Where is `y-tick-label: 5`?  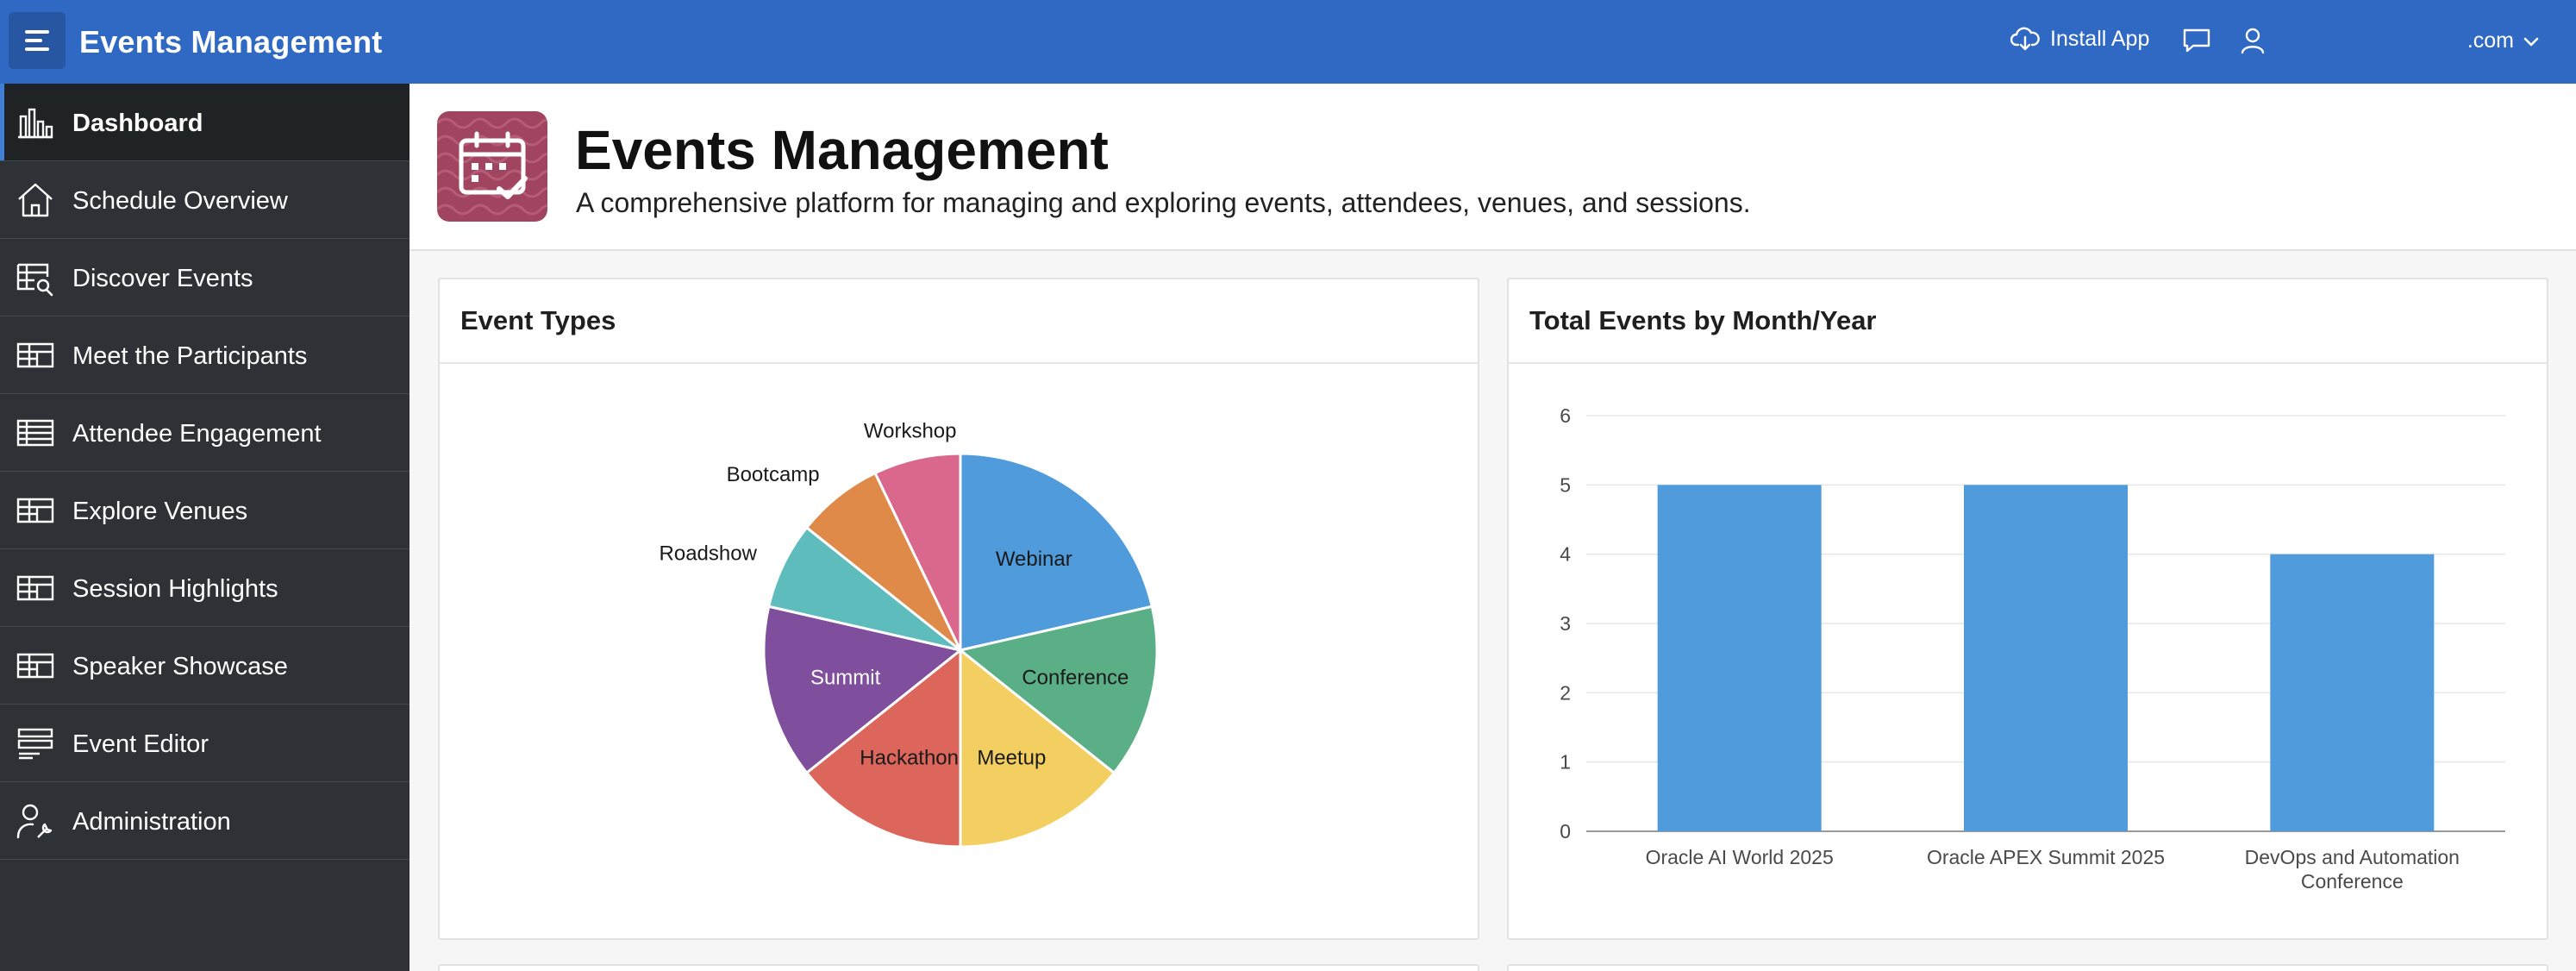 y-tick-label: 5 is located at coordinates (1565, 484).